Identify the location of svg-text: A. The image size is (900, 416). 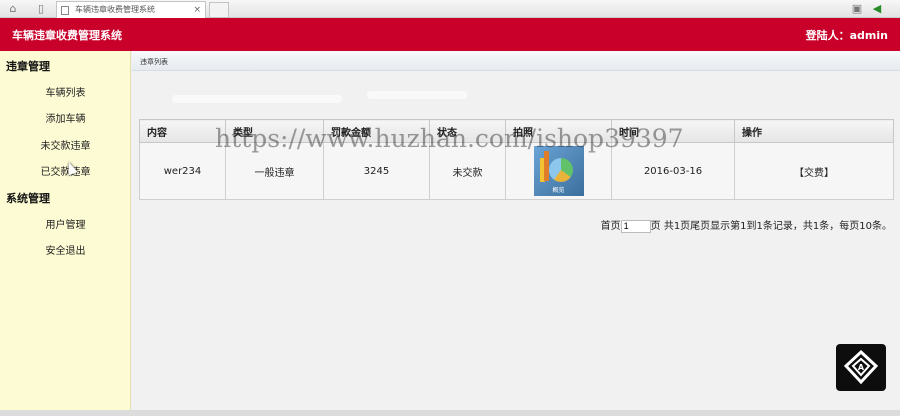
(861, 367).